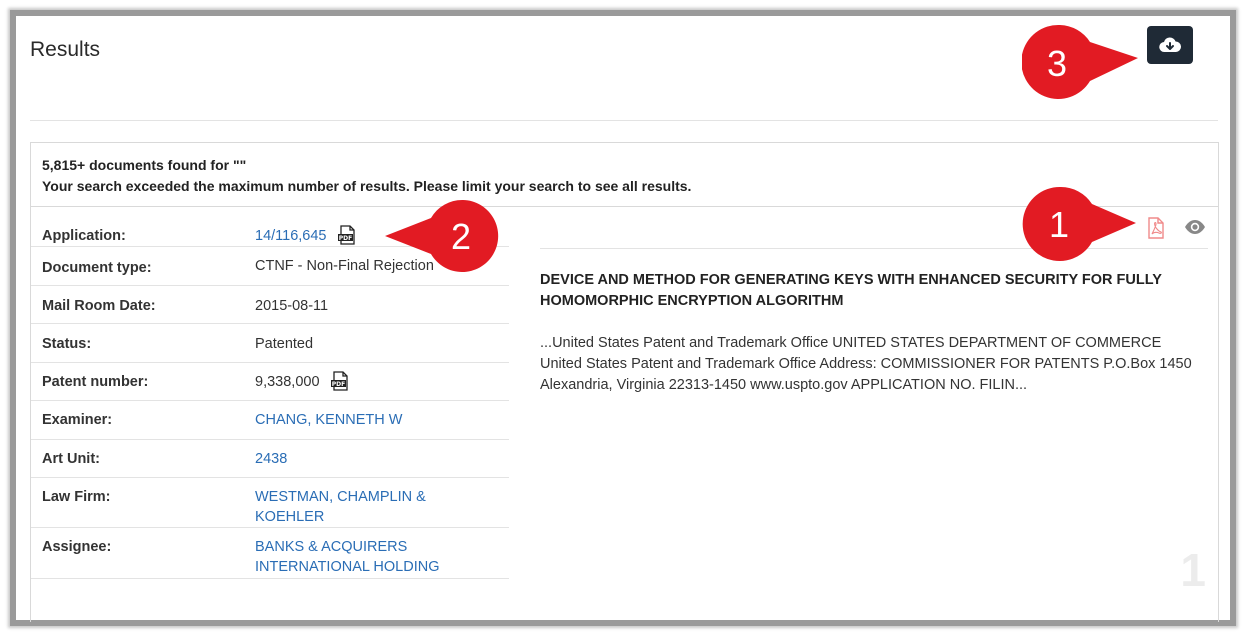 Image resolution: width=1248 pixels, height=638 pixels. I want to click on meta-row-mail-room-date: Mail Room Date: 2015-08-11, so click(270, 305).